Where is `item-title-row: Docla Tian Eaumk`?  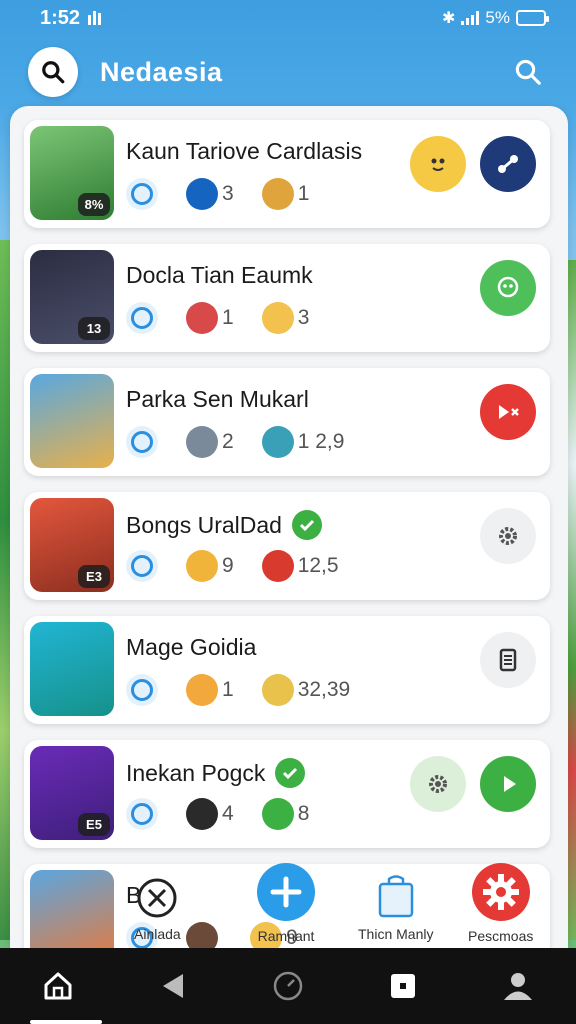 item-title-row: Docla Tian Eaumk is located at coordinates (219, 275).